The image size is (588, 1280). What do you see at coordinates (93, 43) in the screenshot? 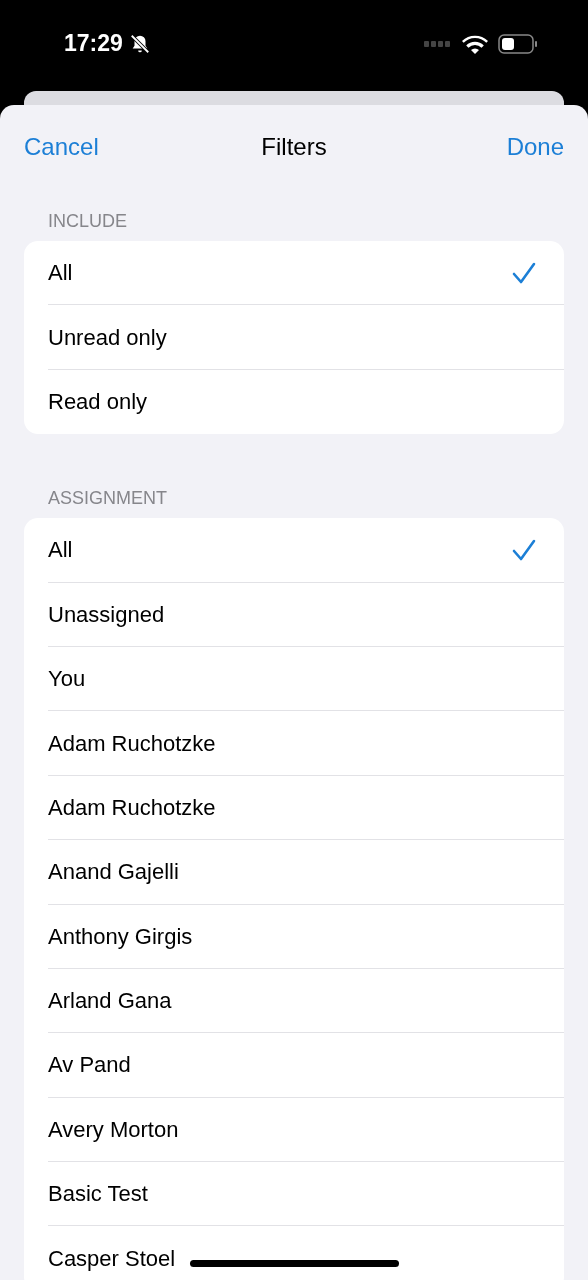
I see `status-time: 17:29` at bounding box center [93, 43].